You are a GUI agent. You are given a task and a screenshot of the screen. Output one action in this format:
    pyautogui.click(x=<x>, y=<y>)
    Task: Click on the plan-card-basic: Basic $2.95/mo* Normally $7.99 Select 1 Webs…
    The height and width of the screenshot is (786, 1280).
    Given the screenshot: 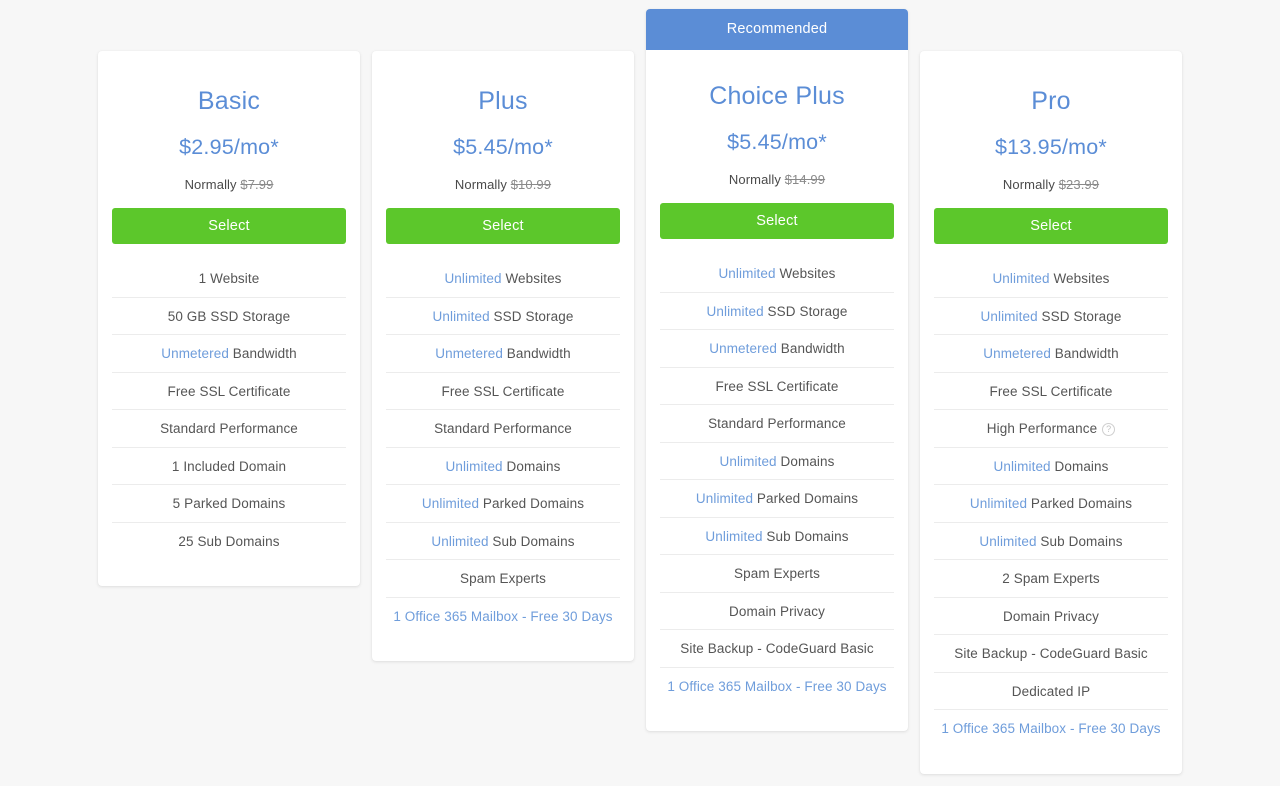 What is the action you would take?
    pyautogui.click(x=229, y=318)
    